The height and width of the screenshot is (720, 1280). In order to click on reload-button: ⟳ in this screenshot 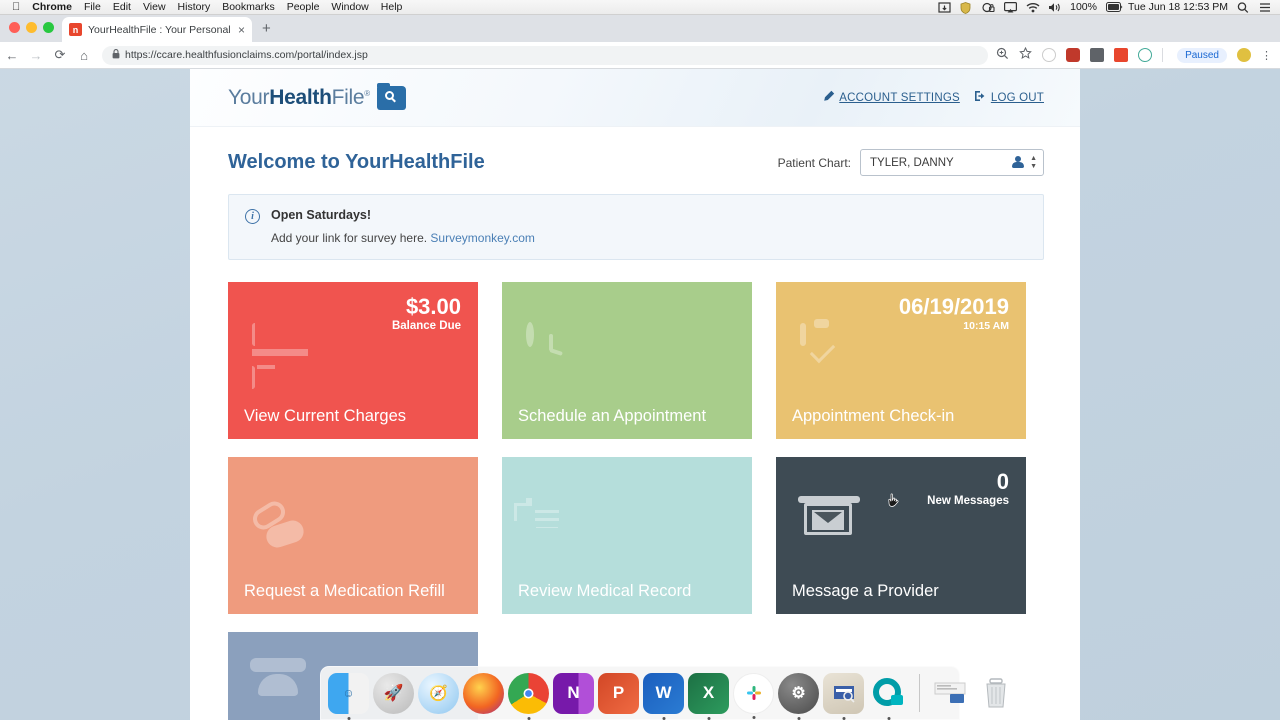, I will do `click(60, 55)`.